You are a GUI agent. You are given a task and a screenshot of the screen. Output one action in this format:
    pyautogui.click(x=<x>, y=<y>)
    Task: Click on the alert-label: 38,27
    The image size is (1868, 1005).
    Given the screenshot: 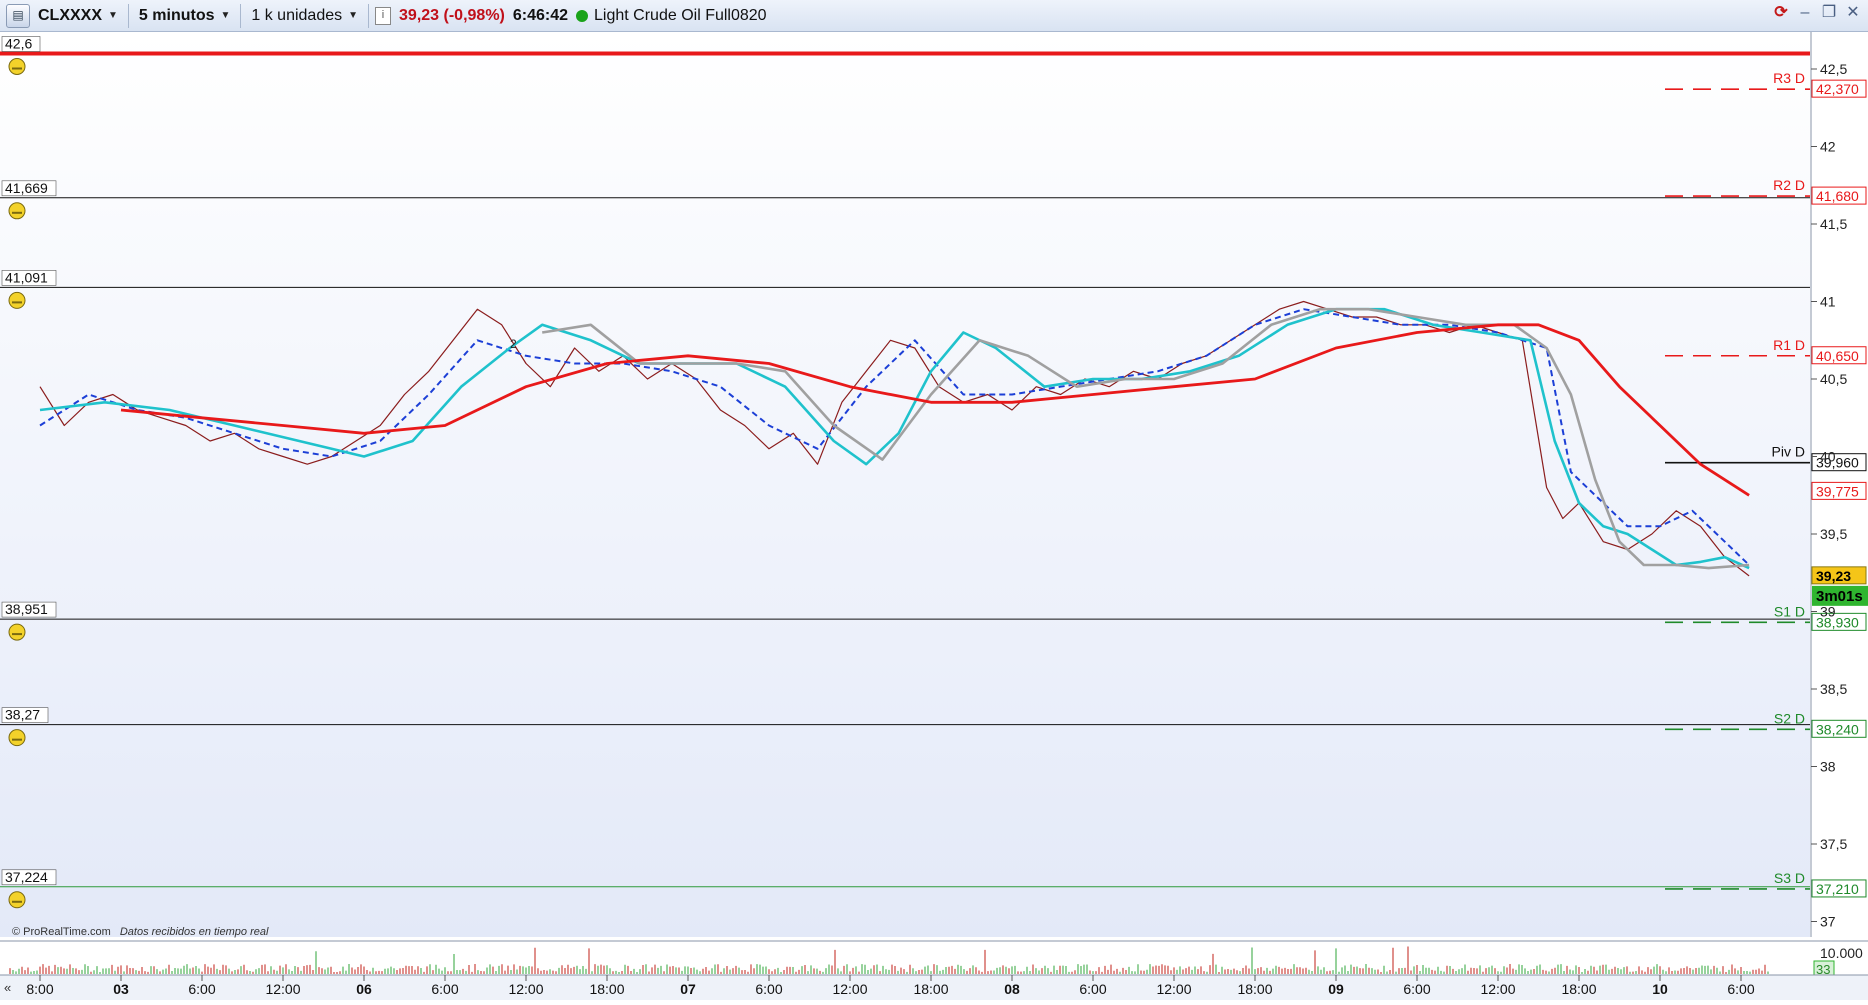 What is the action you would take?
    pyautogui.click(x=22, y=715)
    